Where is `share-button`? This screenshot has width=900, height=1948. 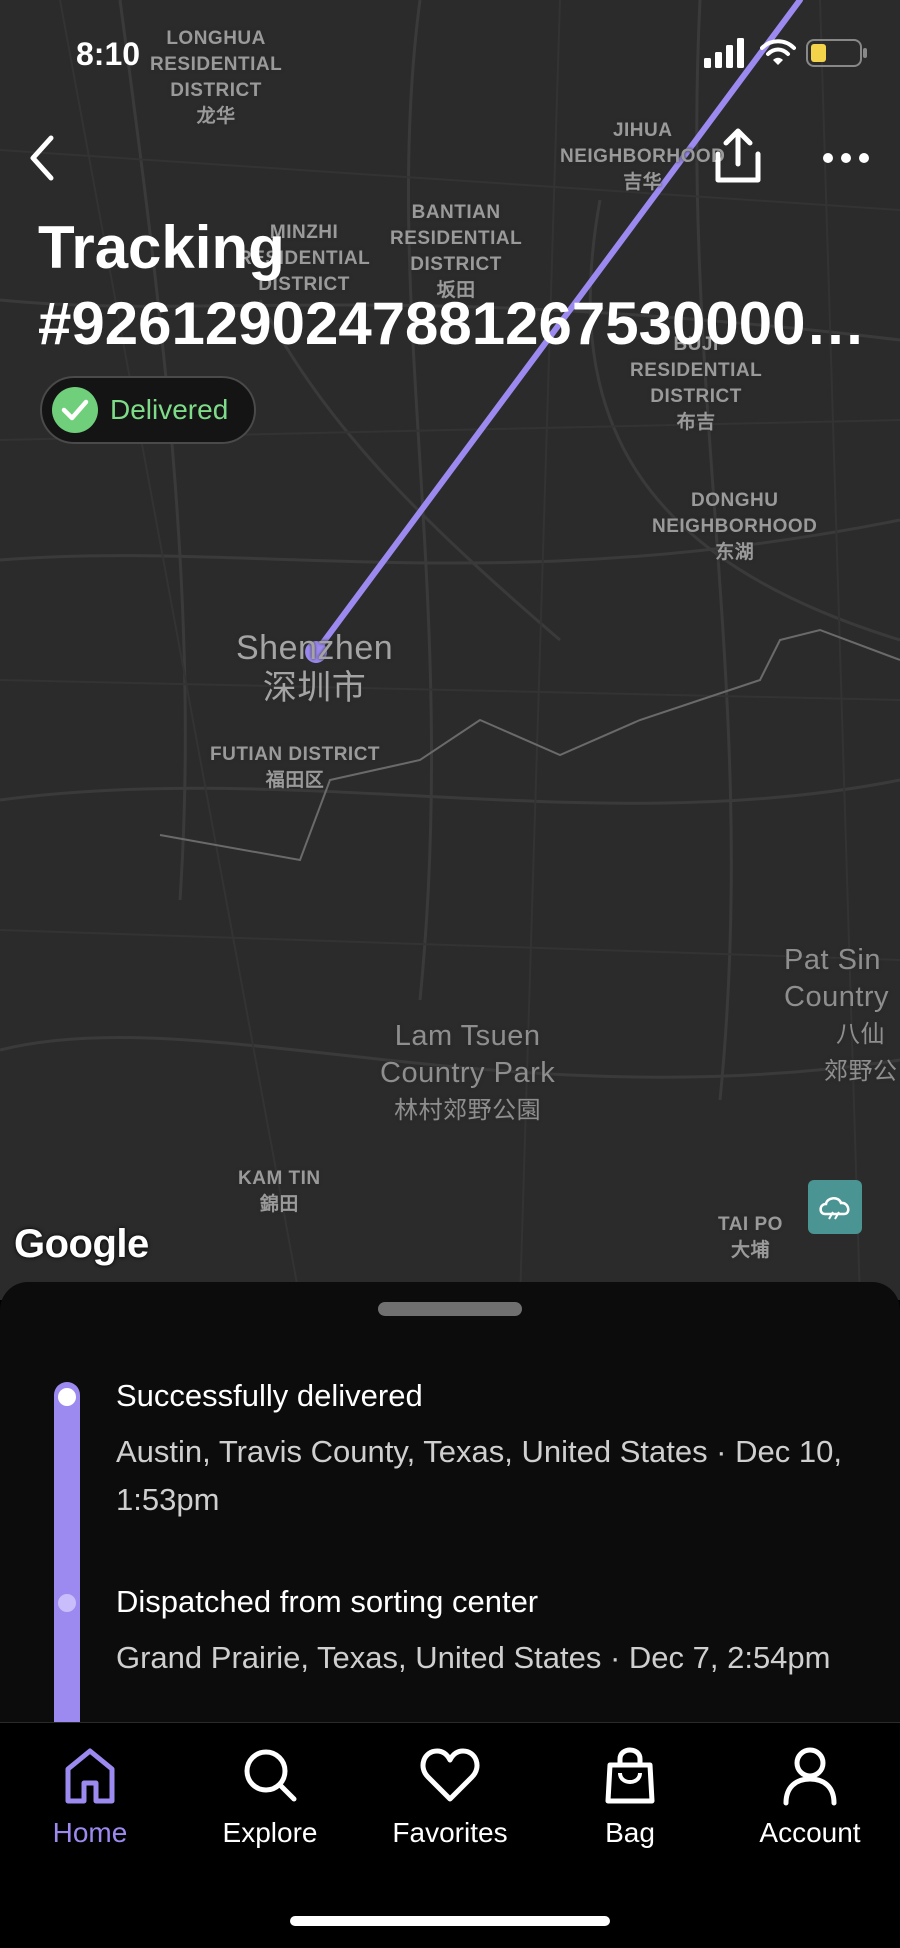
share-button is located at coordinates (738, 156).